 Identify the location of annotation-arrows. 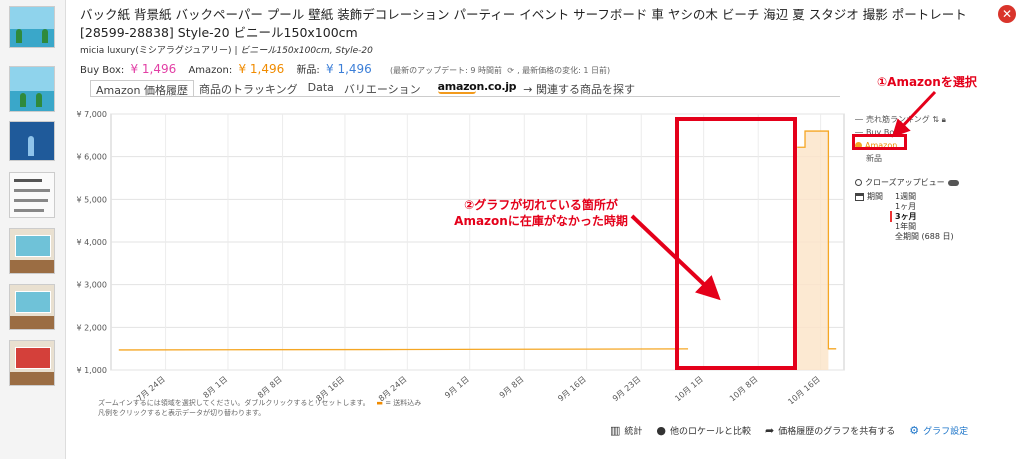
(783, 195).